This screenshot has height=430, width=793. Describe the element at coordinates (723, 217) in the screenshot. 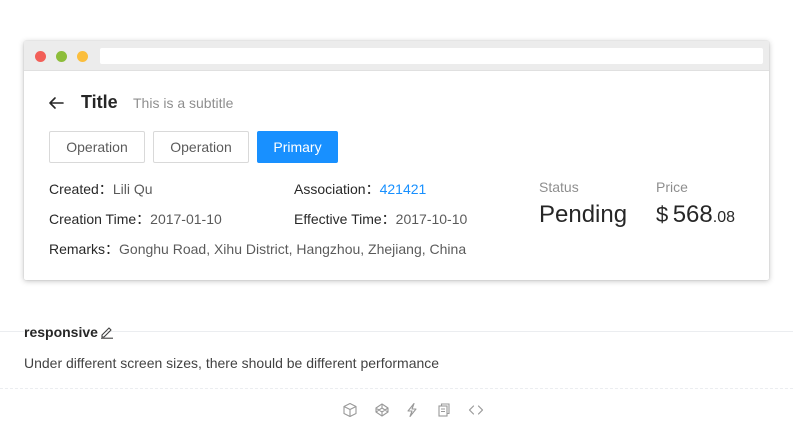

I see `price-decimal: .08` at that location.